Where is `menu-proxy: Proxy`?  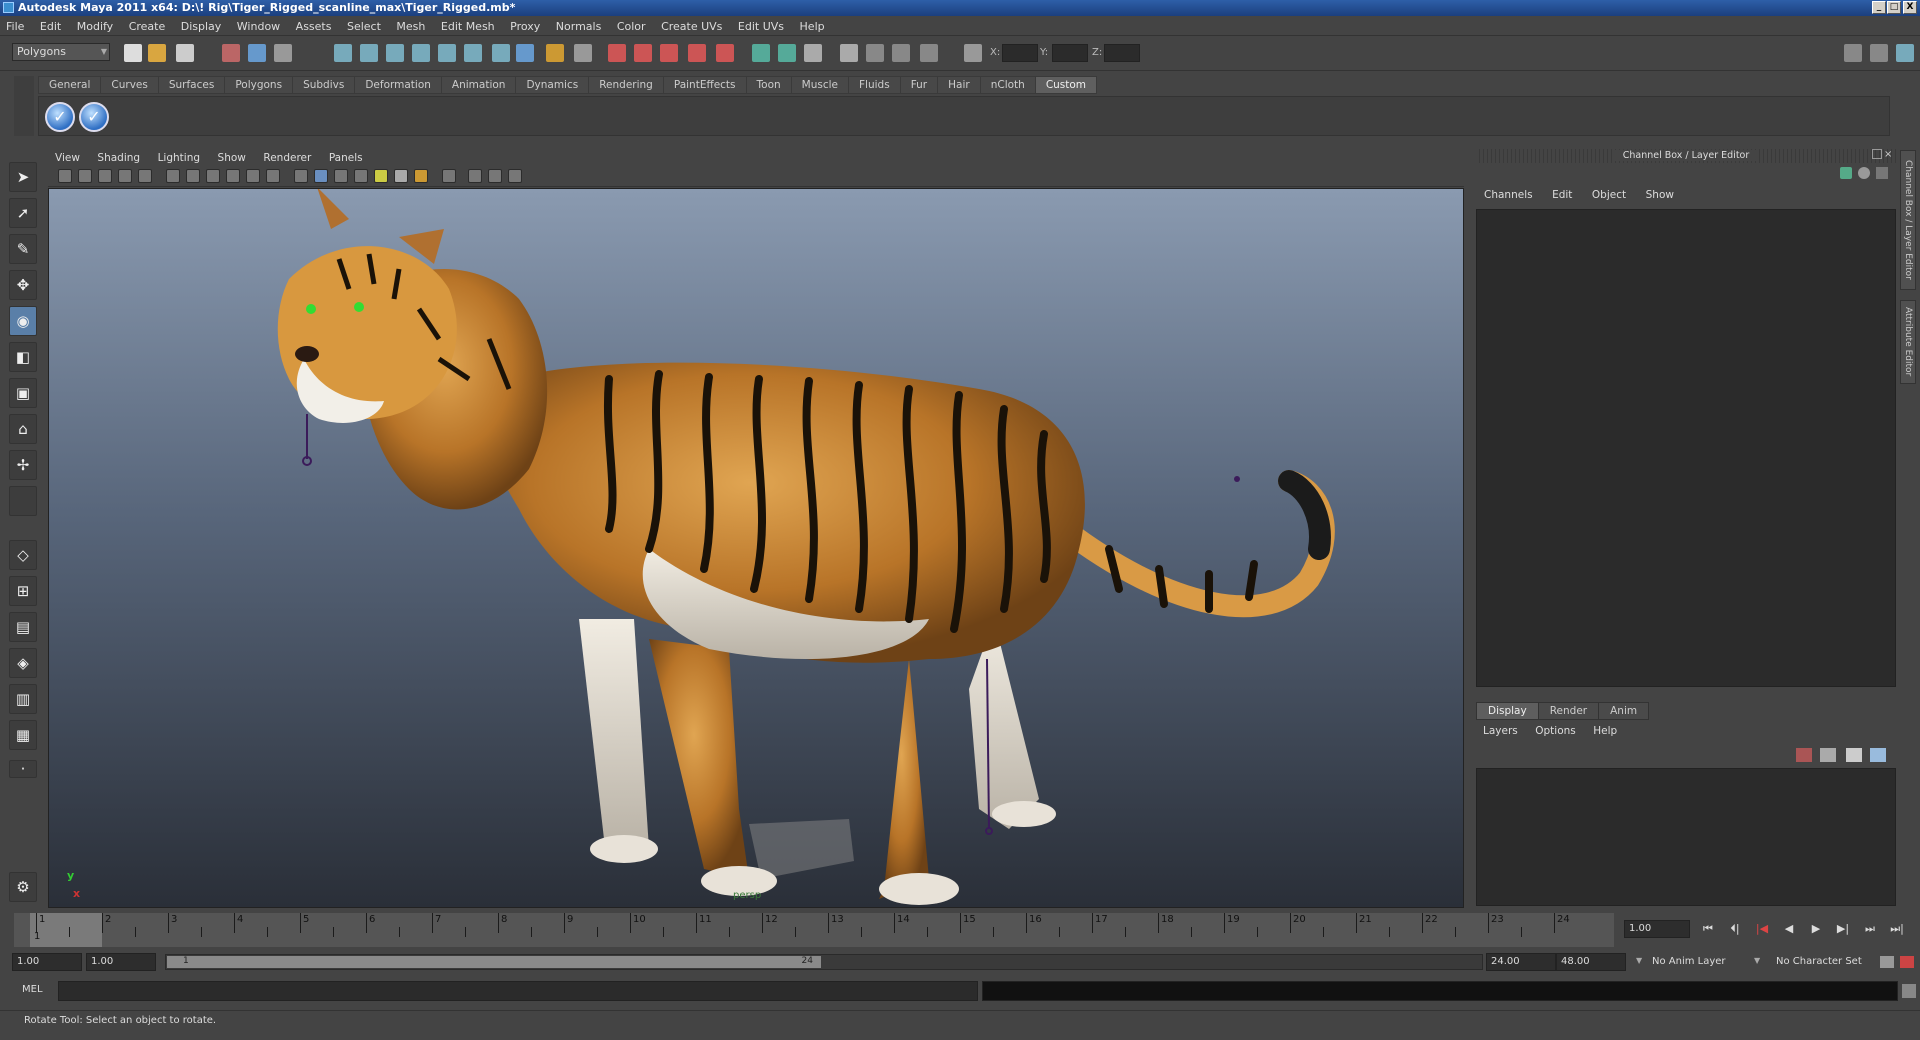
menu-proxy: Proxy is located at coordinates (525, 26).